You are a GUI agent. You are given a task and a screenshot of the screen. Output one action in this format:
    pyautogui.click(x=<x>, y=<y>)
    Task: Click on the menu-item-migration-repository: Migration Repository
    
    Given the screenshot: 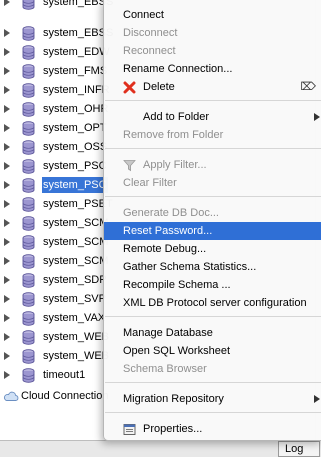 What is the action you would take?
    pyautogui.click(x=212, y=399)
    